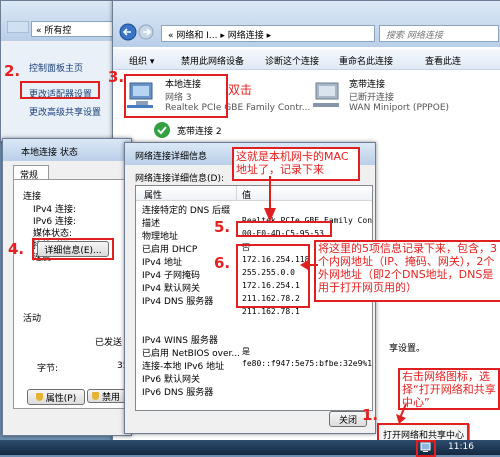  What do you see at coordinates (292, 60) in the screenshot?
I see `toolbar-diagnose: 诊断这个连接` at bounding box center [292, 60].